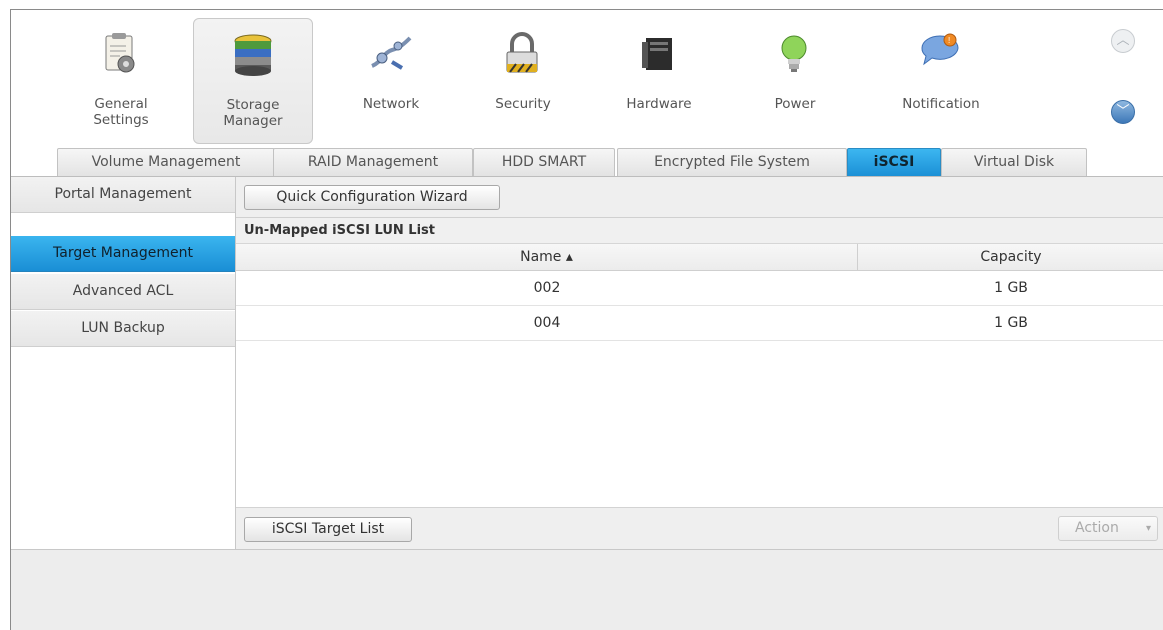 The width and height of the screenshot is (1163, 630). Describe the element at coordinates (121, 112) in the screenshot. I see `toolbar-label: General Settings` at that location.